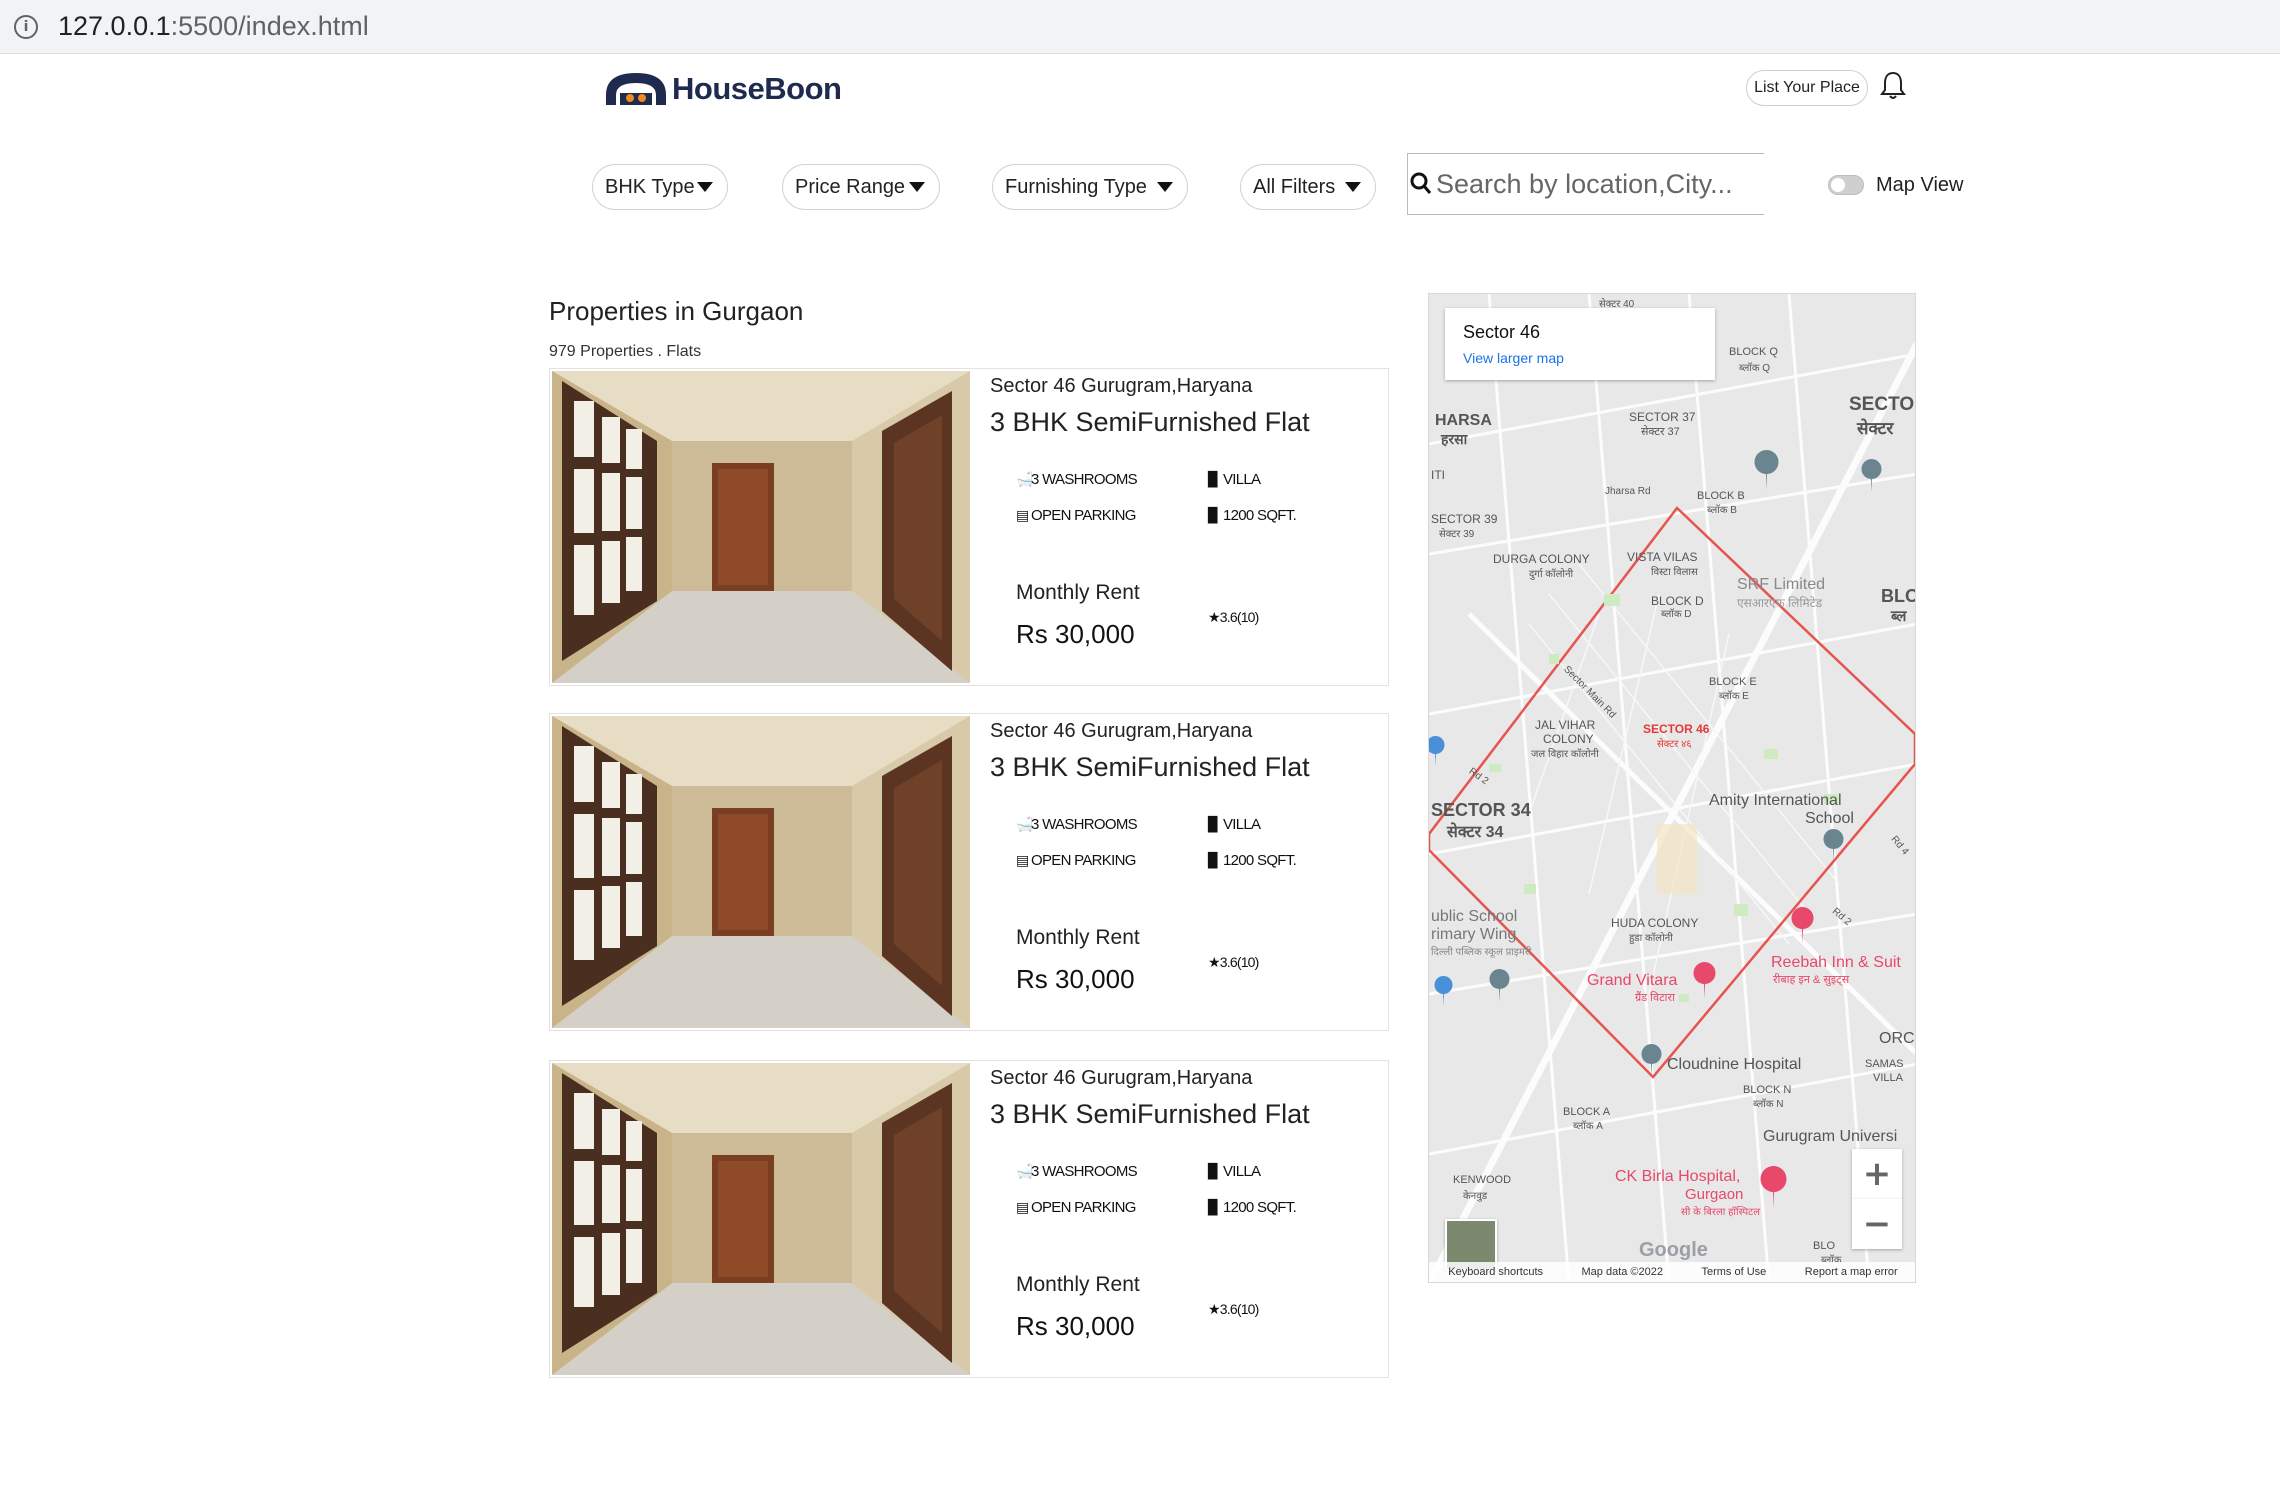 The image size is (2280, 1494). I want to click on furnishing-type-dropdown: Furnishing Type, so click(1090, 187).